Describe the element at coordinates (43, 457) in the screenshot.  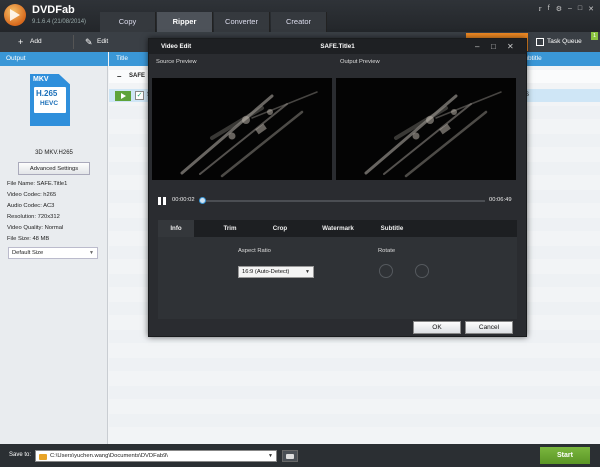
I see `folder-icon` at that location.